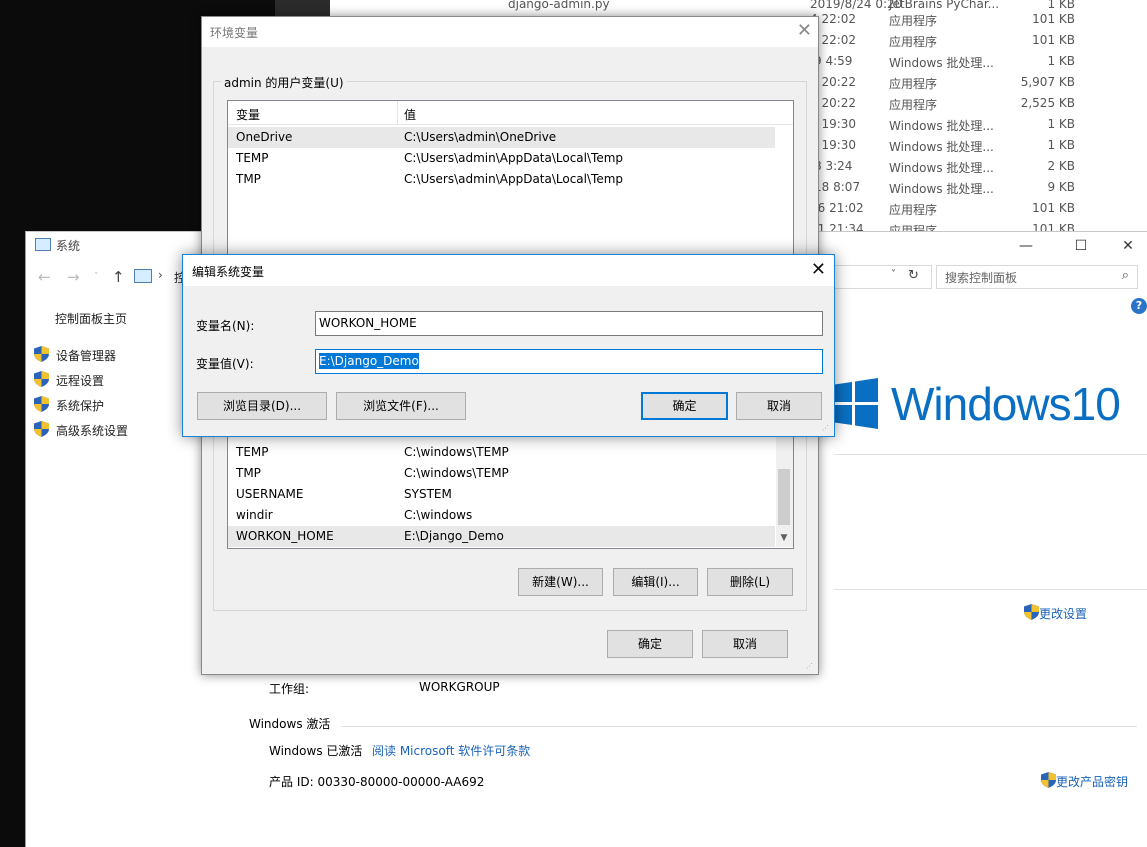  Describe the element at coordinates (1026, 246) in the screenshot. I see `minimize-button: —` at that location.